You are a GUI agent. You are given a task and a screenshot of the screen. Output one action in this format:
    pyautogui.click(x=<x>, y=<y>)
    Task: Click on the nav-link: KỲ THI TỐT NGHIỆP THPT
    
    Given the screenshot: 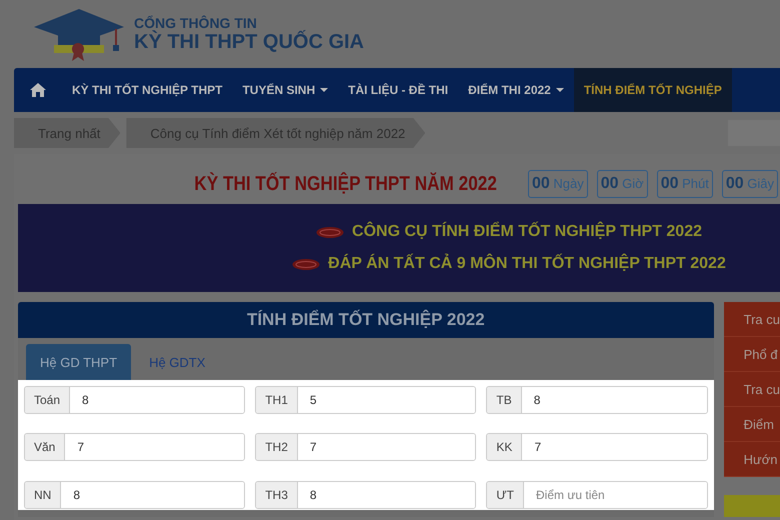 What is the action you would take?
    pyautogui.click(x=147, y=90)
    